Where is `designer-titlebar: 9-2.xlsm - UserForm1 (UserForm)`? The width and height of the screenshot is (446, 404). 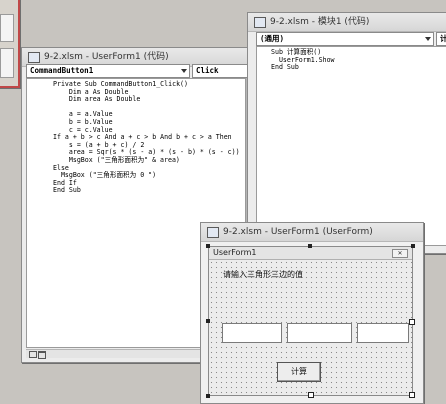
designer-titlebar: 9-2.xlsm - UserForm1 (UserForm) is located at coordinates (312, 232).